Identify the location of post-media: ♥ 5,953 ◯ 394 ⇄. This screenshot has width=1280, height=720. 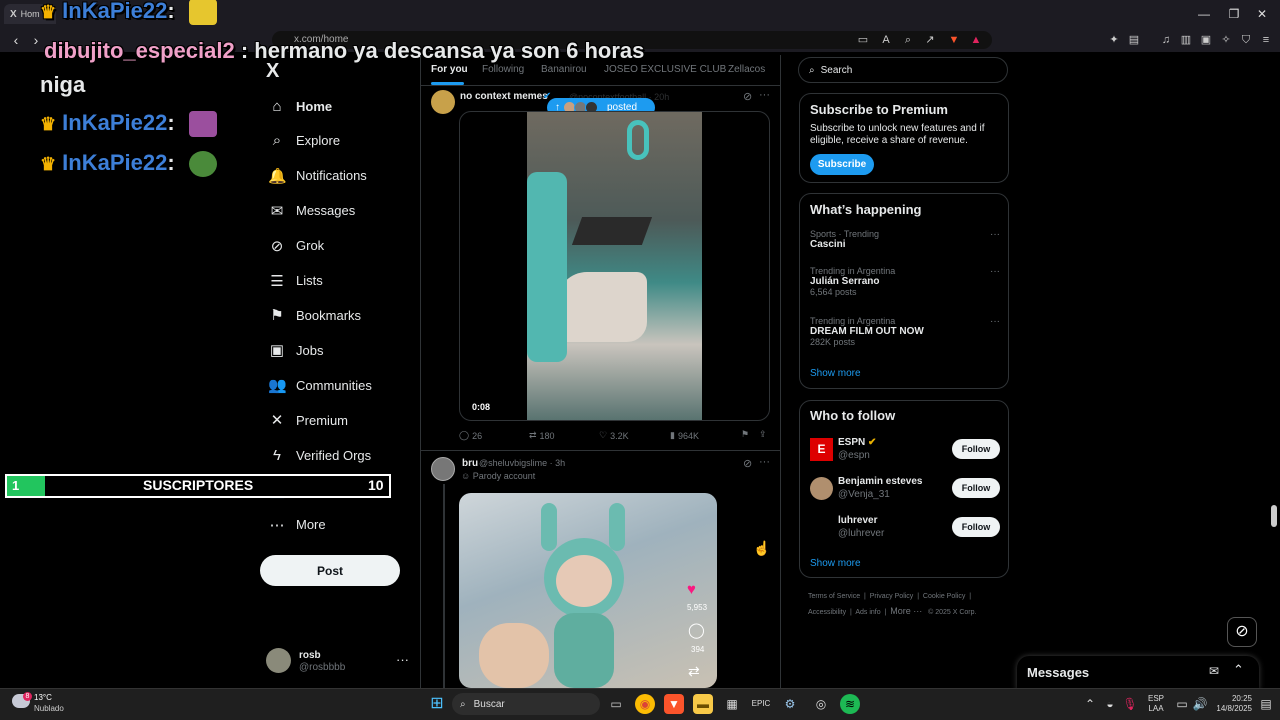
(588, 590).